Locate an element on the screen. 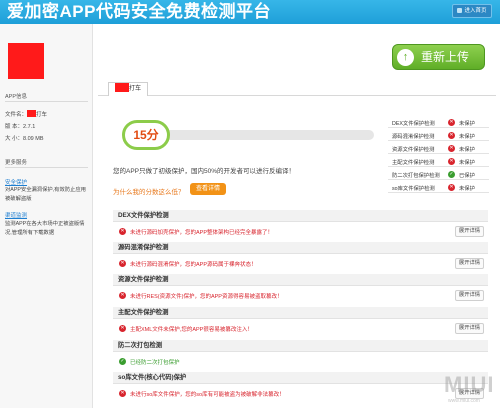 The height and width of the screenshot is (408, 500). section-result-row: ✕ 主配XML文件未保护,您的APP很容易被篡改注入！ 展开详情 is located at coordinates (300, 329).